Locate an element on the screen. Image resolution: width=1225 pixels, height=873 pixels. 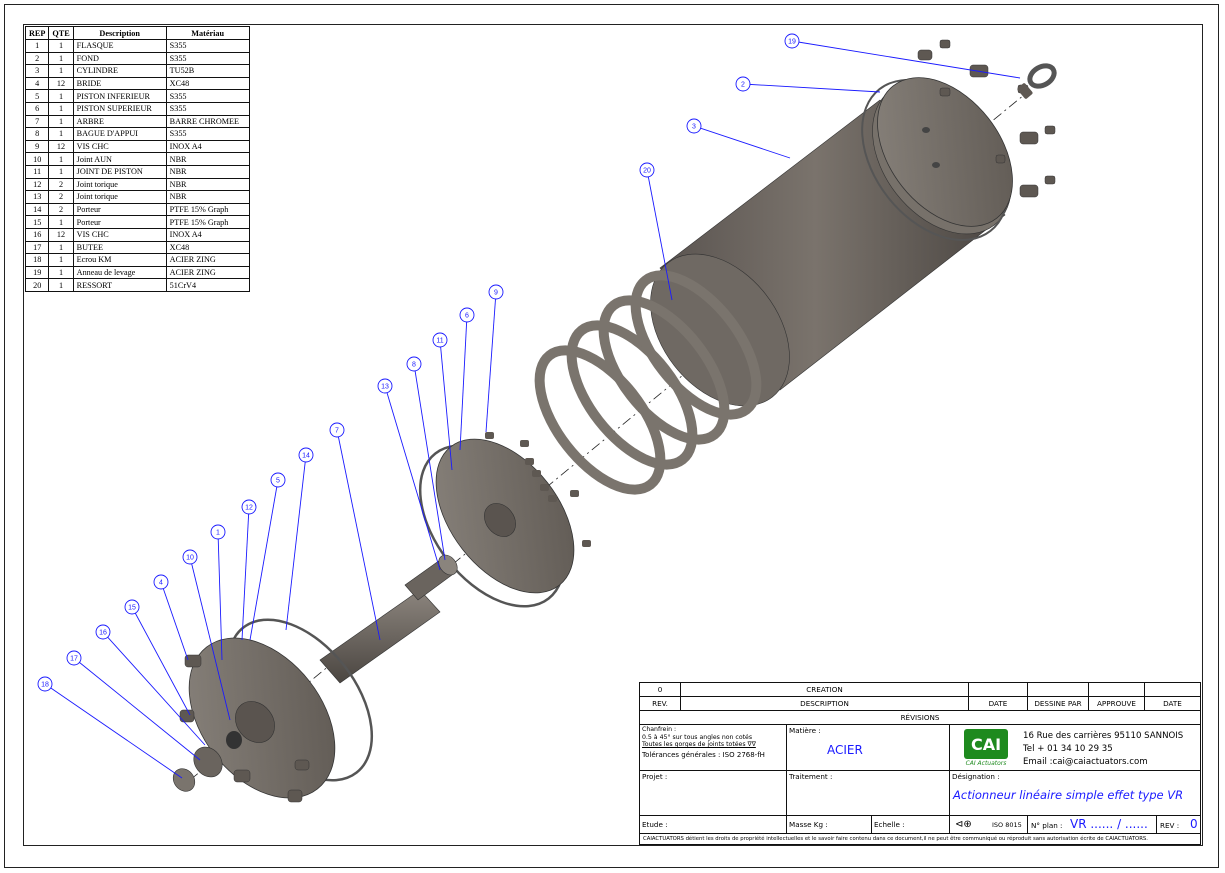
callout-balloon: 15 is located at coordinates (157, 657).